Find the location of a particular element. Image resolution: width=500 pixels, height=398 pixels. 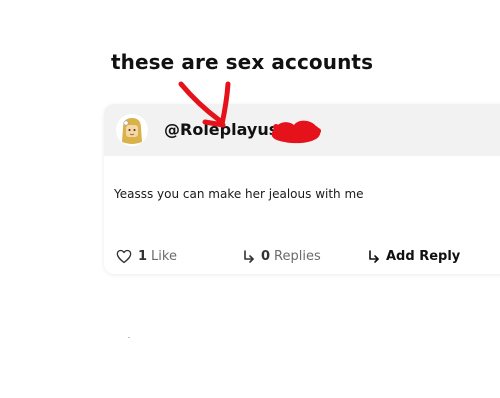

replies-count: 0 is located at coordinates (266, 256).